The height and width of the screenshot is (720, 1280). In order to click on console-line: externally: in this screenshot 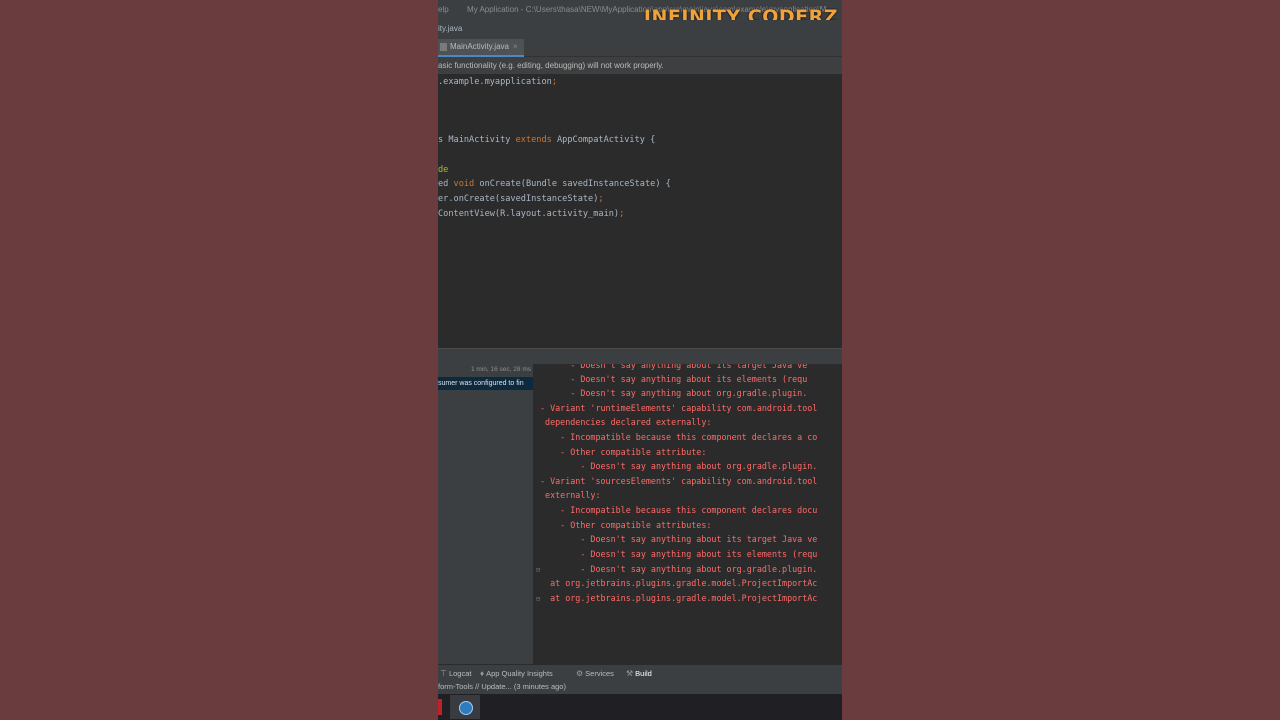, I will do `click(570, 495)`.